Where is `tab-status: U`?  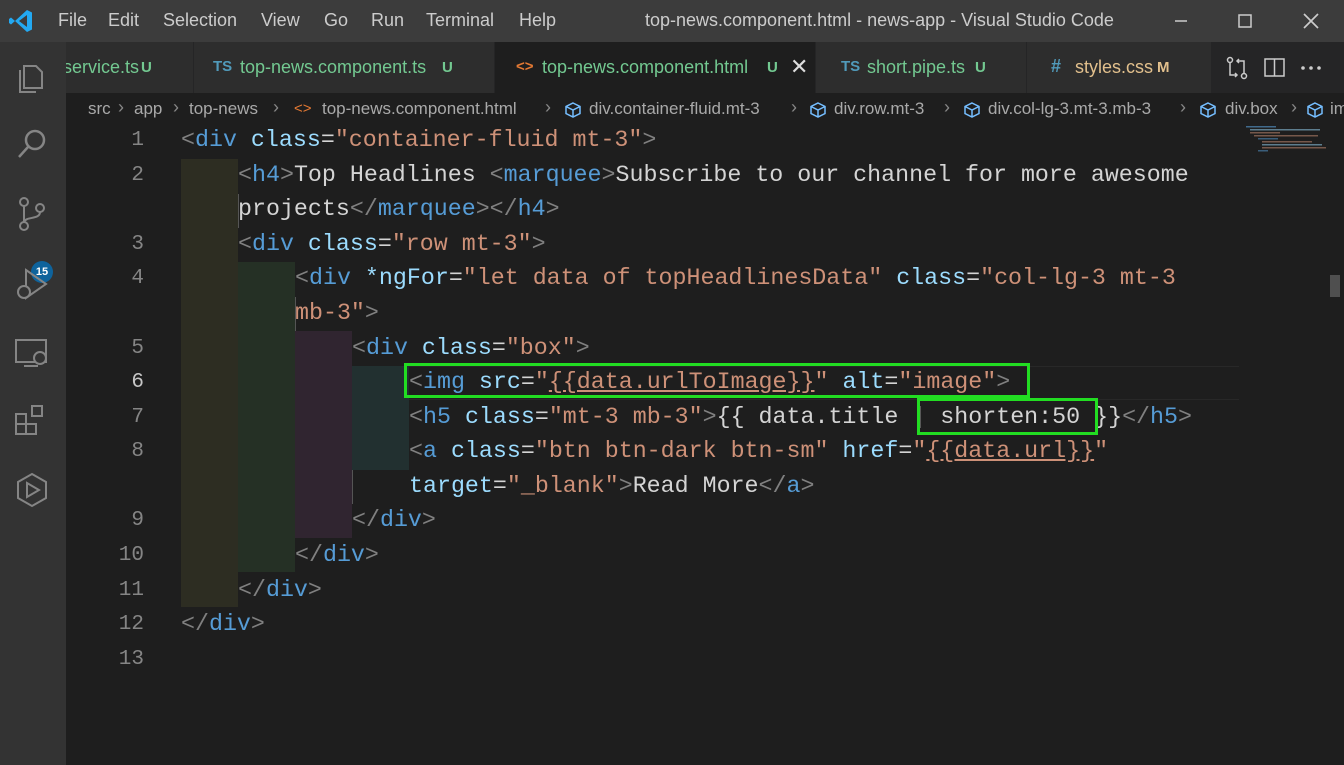 tab-status: U is located at coordinates (447, 67).